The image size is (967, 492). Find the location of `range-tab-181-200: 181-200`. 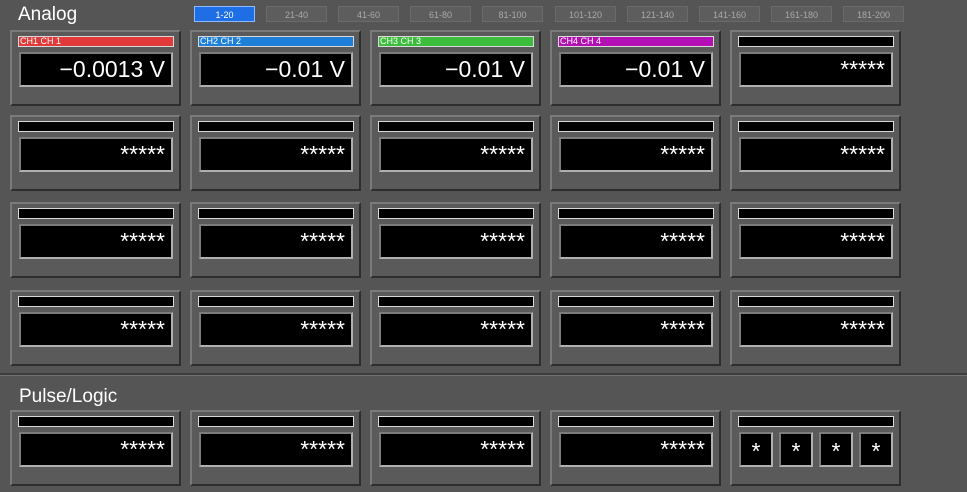

range-tab-181-200: 181-200 is located at coordinates (873, 14).